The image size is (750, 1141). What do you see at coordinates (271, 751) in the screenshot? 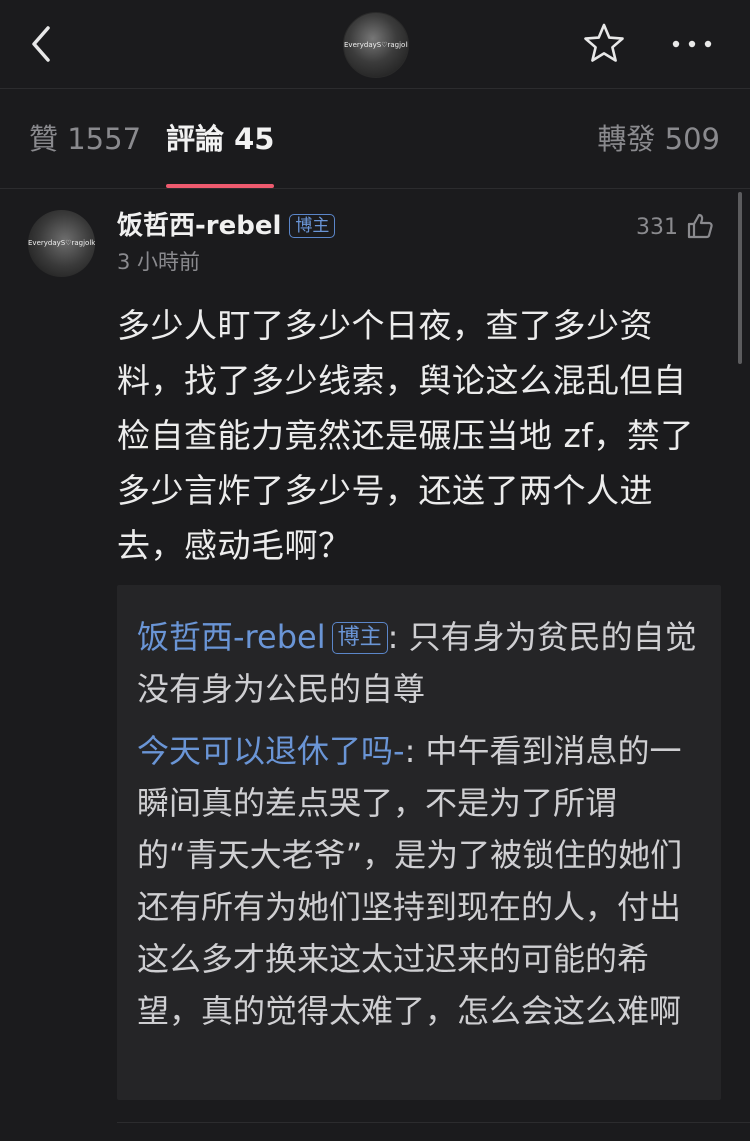
I see `reply-author: 今天可以退休了吗-` at bounding box center [271, 751].